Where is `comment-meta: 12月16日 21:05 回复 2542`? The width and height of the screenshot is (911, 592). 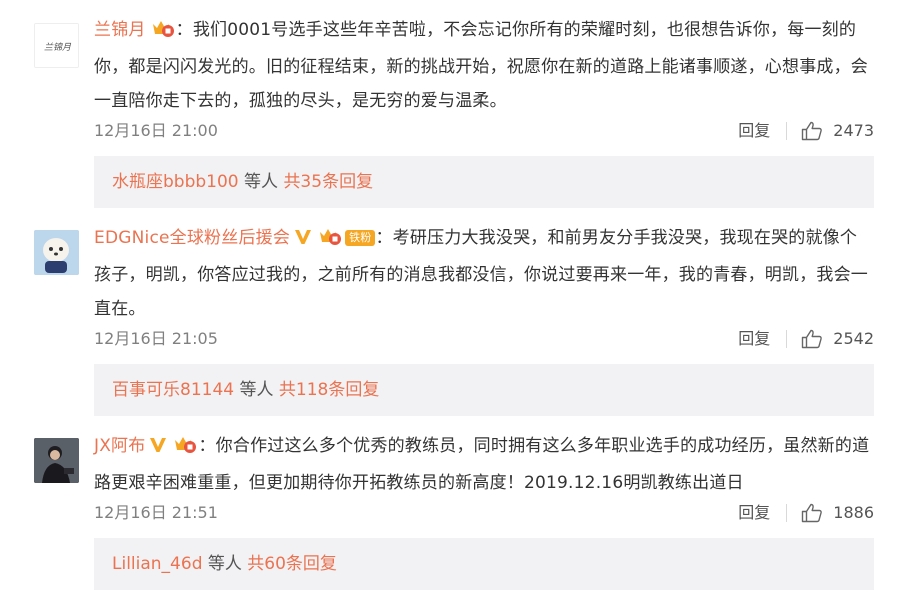 comment-meta: 12月16日 21:05 回复 2542 is located at coordinates (484, 339).